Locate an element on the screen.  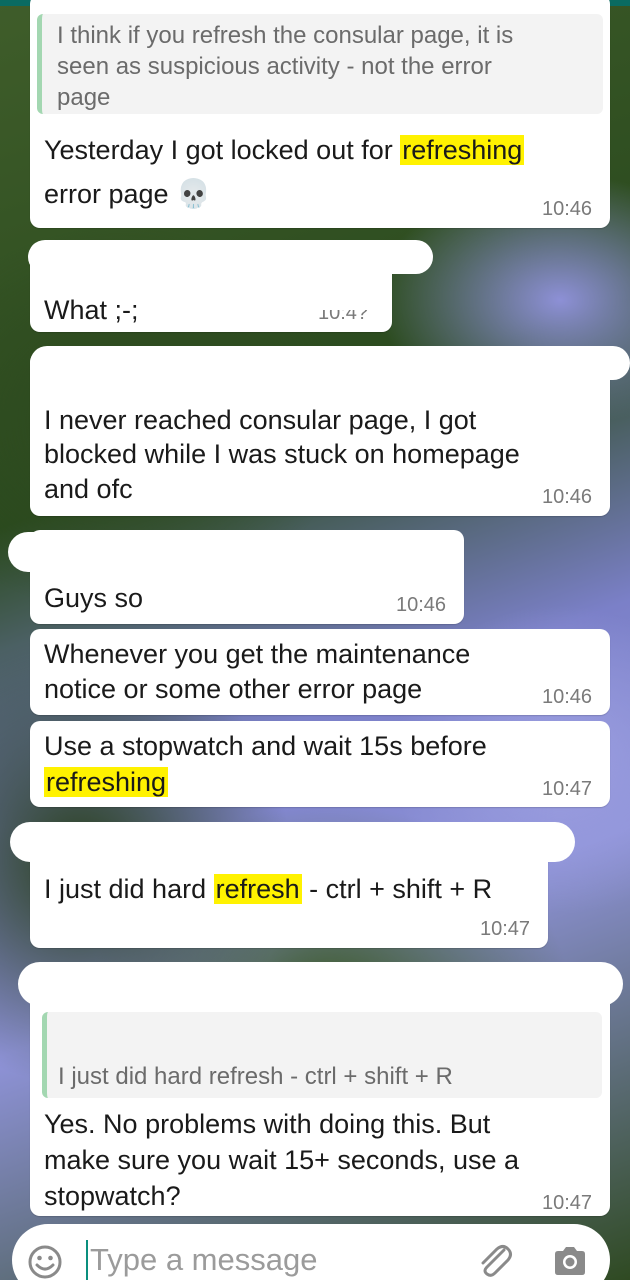
message-text-part: Yesterday I got locked out for is located at coordinates (222, 150).